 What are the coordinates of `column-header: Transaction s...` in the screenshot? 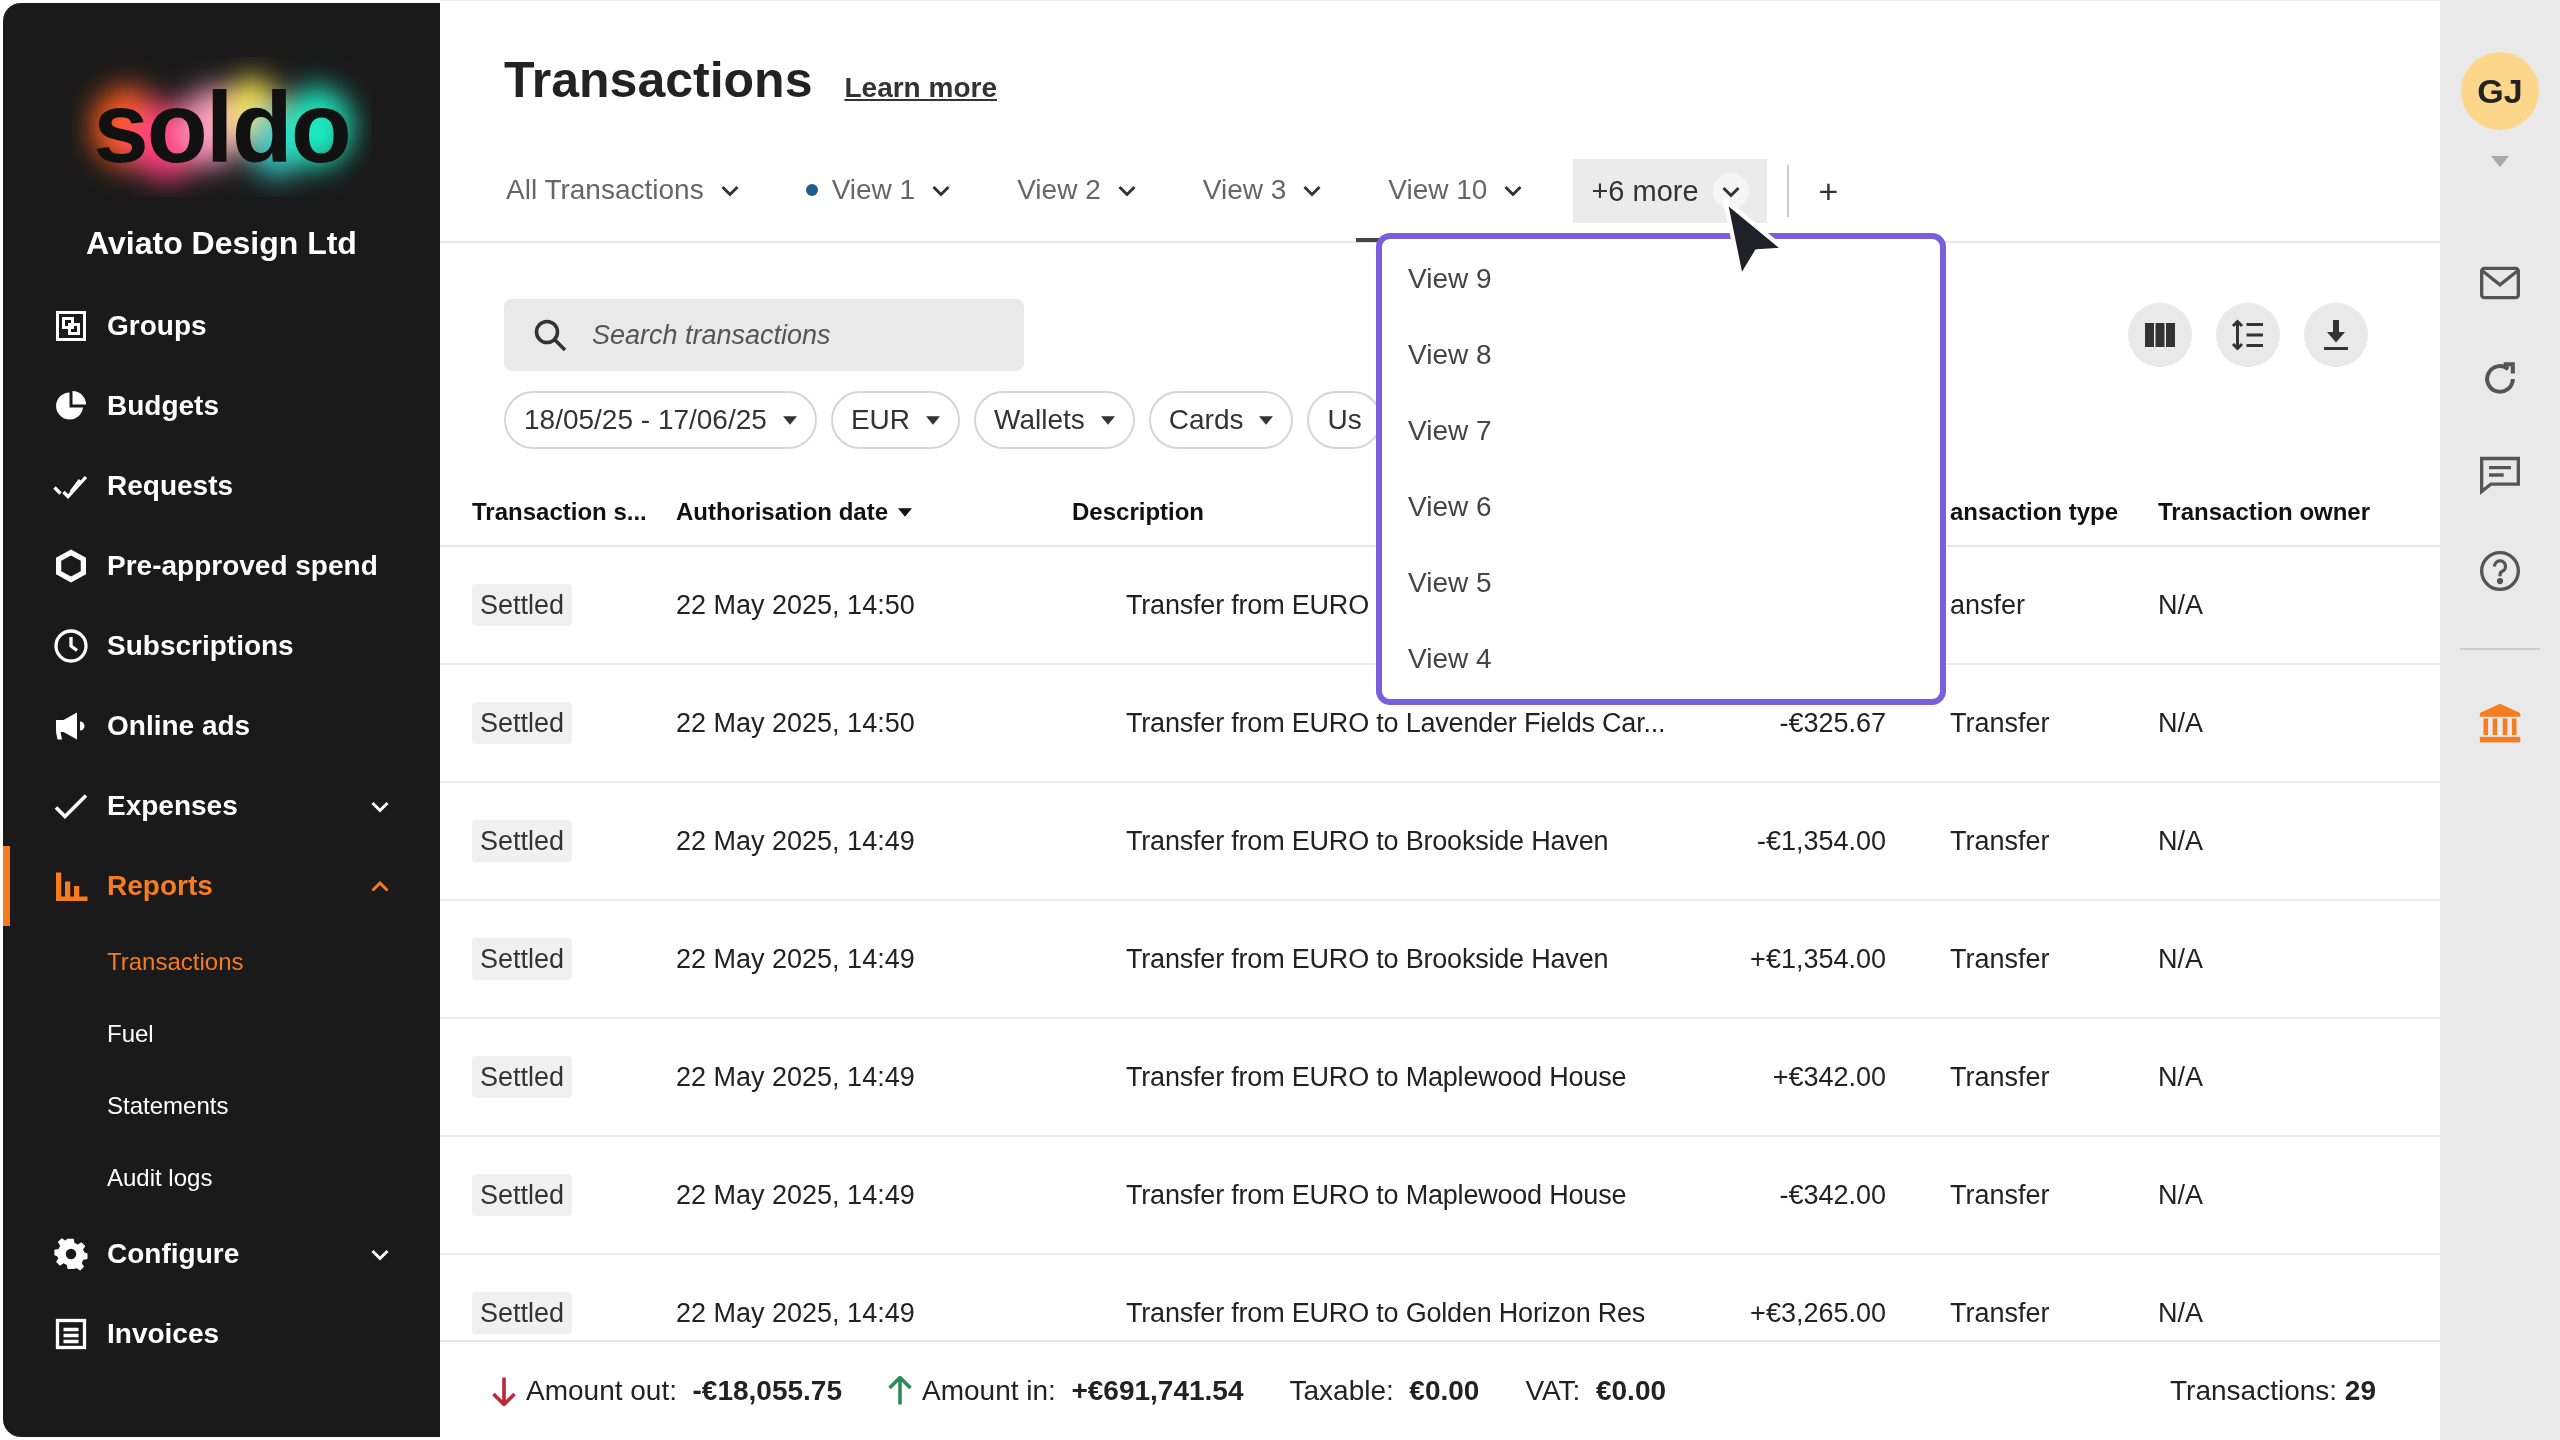 It's located at (559, 512).